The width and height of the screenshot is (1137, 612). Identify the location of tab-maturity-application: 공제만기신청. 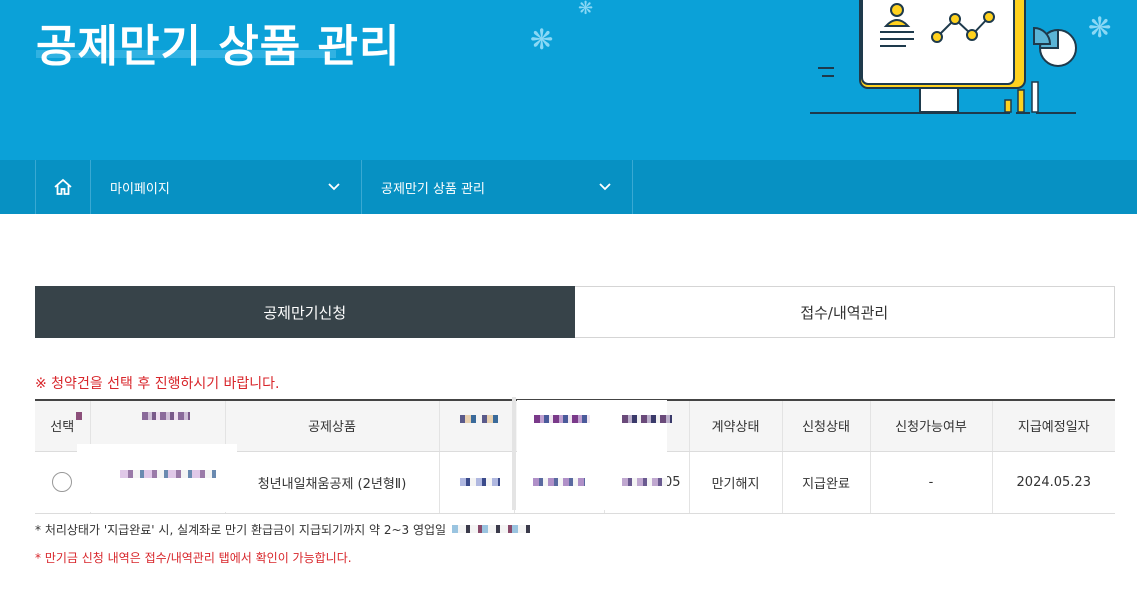
(305, 312).